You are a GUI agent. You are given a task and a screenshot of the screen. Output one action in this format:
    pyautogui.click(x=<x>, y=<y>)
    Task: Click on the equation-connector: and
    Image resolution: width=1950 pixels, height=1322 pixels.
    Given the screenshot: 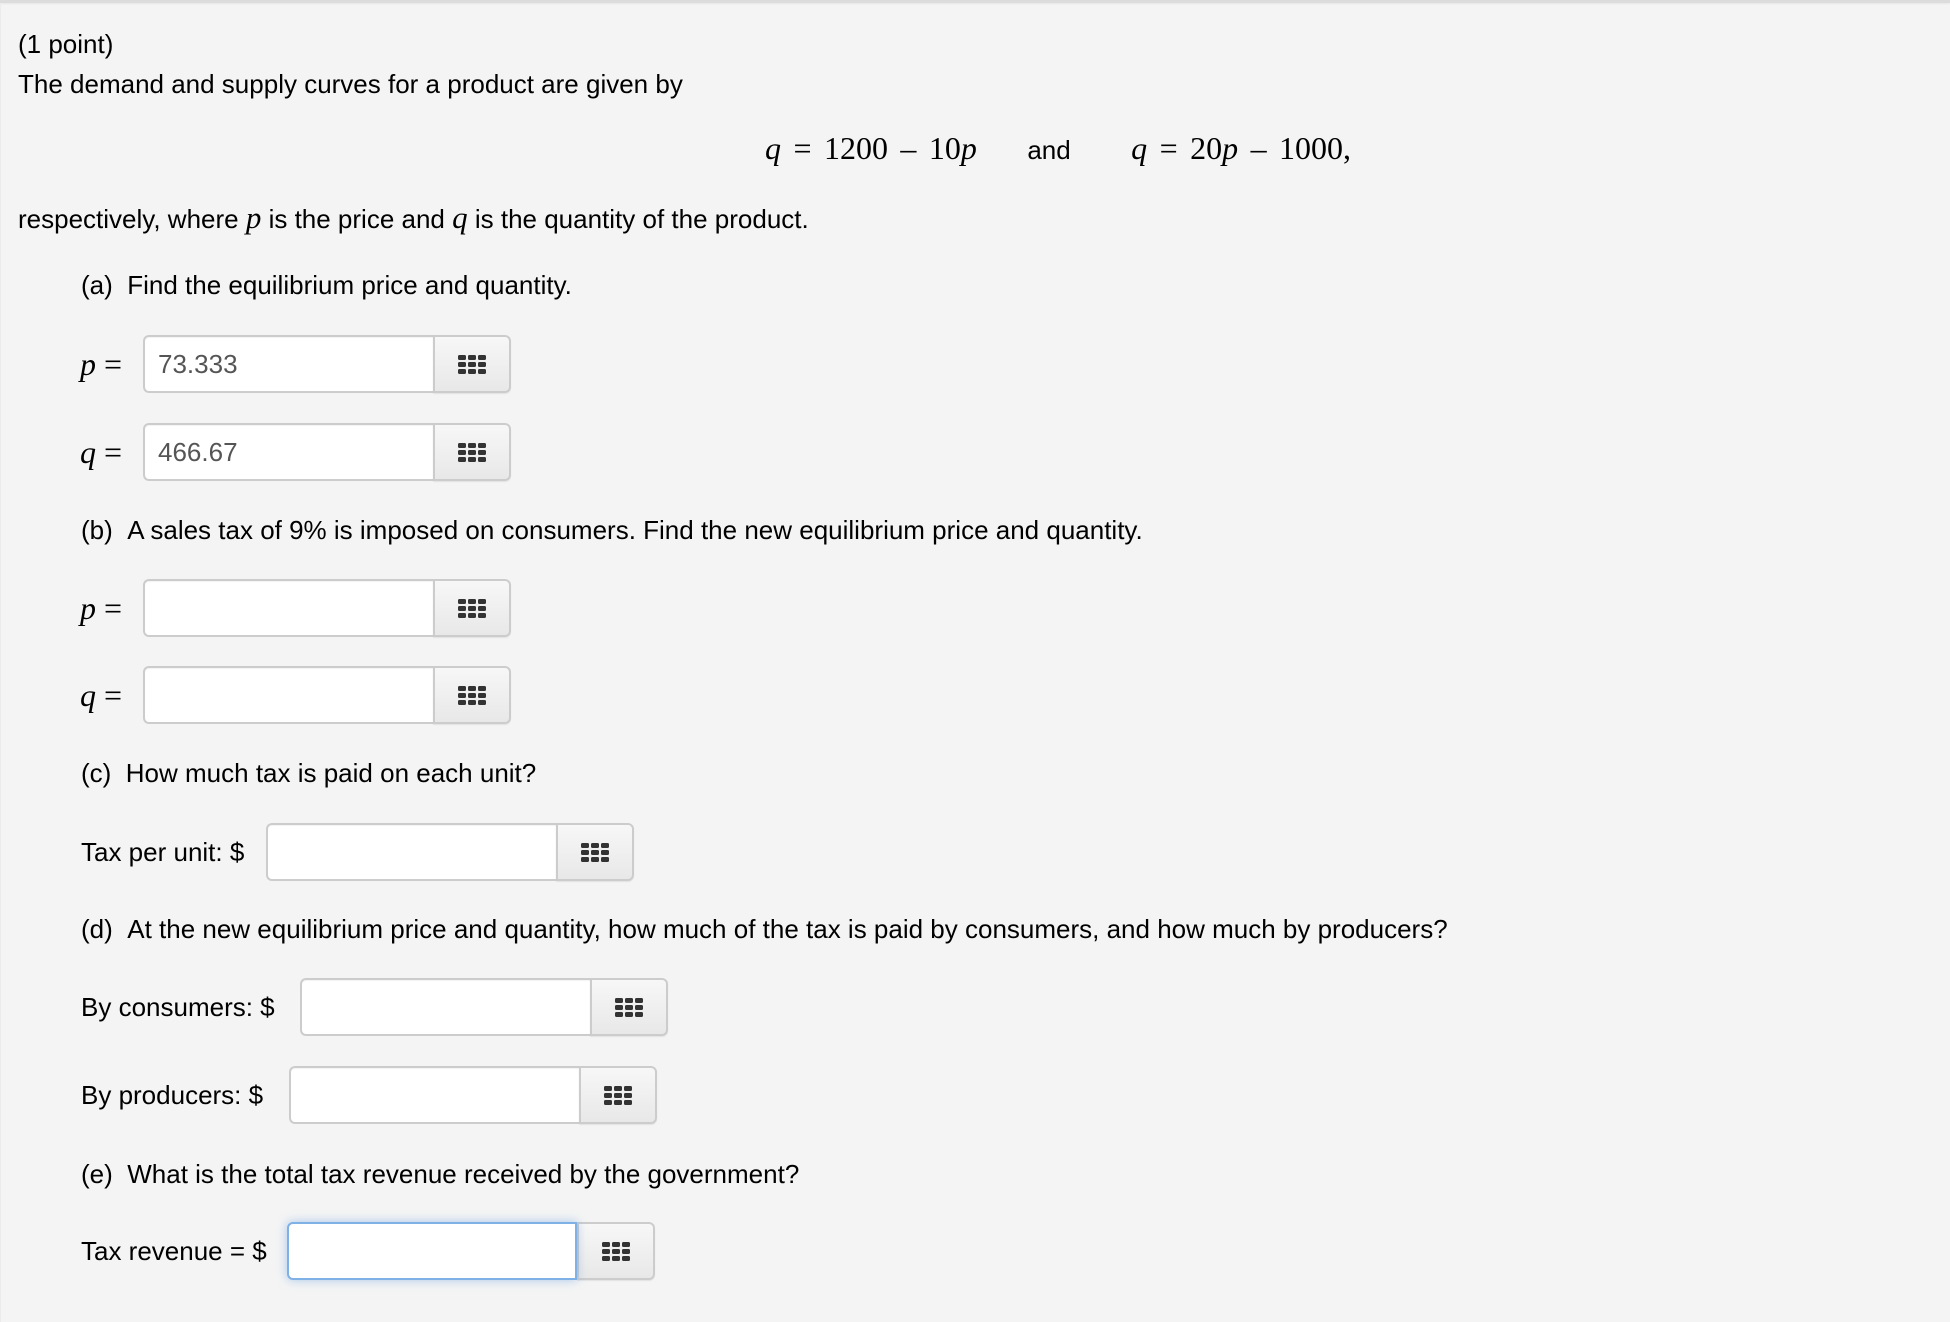 What is the action you would take?
    pyautogui.click(x=1049, y=150)
    